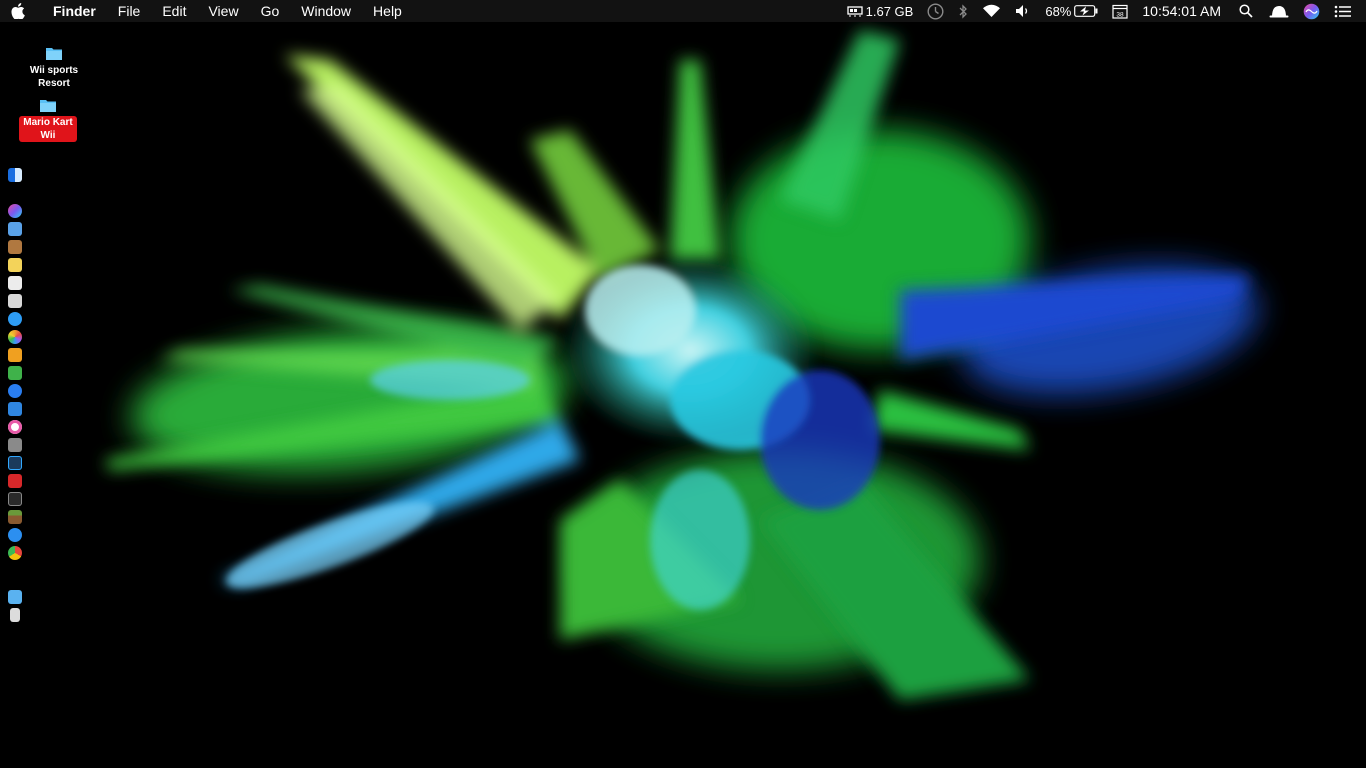 This screenshot has width=1366, height=768. I want to click on spotlight-icon, so click(1246, 11).